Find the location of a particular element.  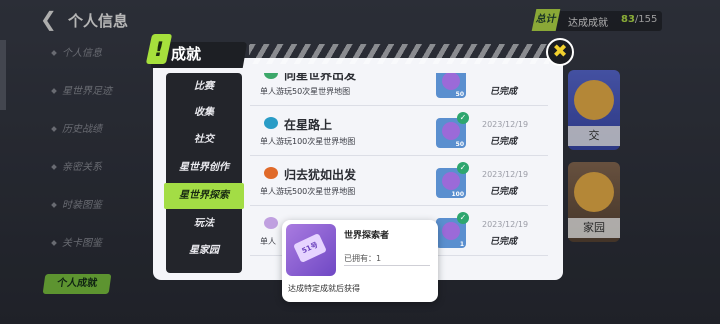

list-item: 在星路上 单人游玩100次星世界地图 50 ✓ 2023/12/19 已完成 is located at coordinates (399, 133).